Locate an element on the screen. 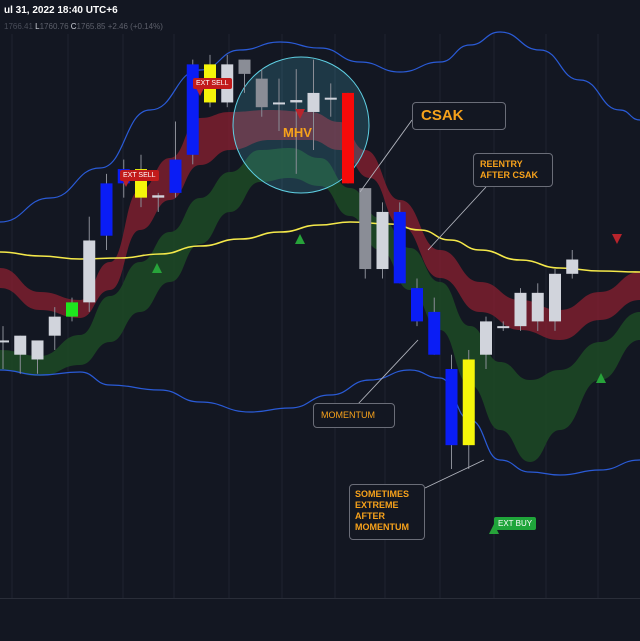 The width and height of the screenshot is (640, 641). chart-header: ul 31, 2022 18:40 UTC+6 is located at coordinates (61, 10).